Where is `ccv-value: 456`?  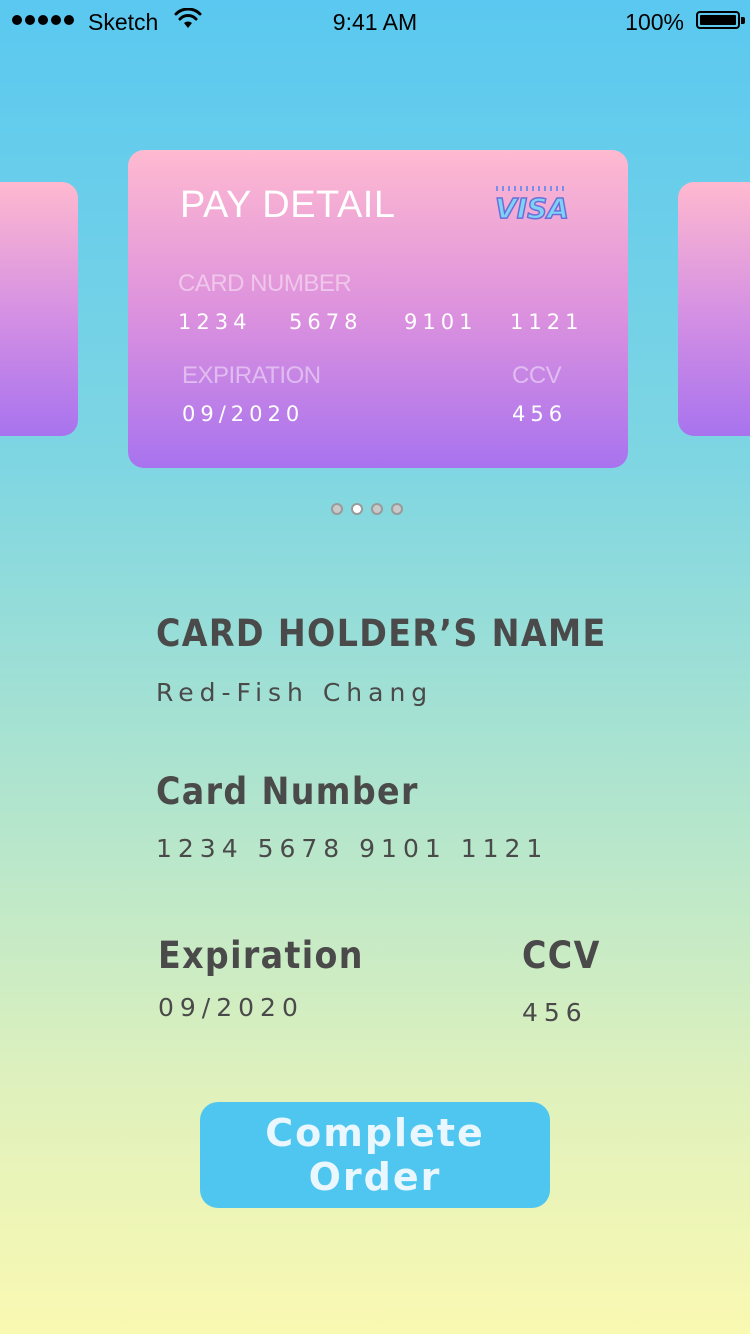 ccv-value: 456 is located at coordinates (555, 1012).